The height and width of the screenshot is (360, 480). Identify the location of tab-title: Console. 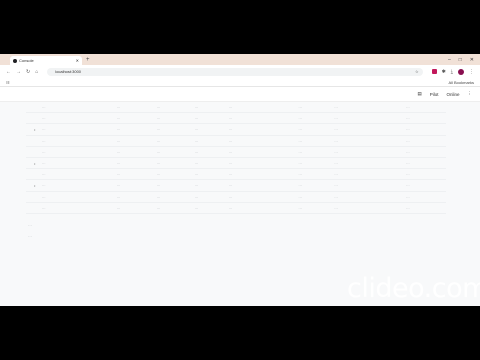
(26, 60).